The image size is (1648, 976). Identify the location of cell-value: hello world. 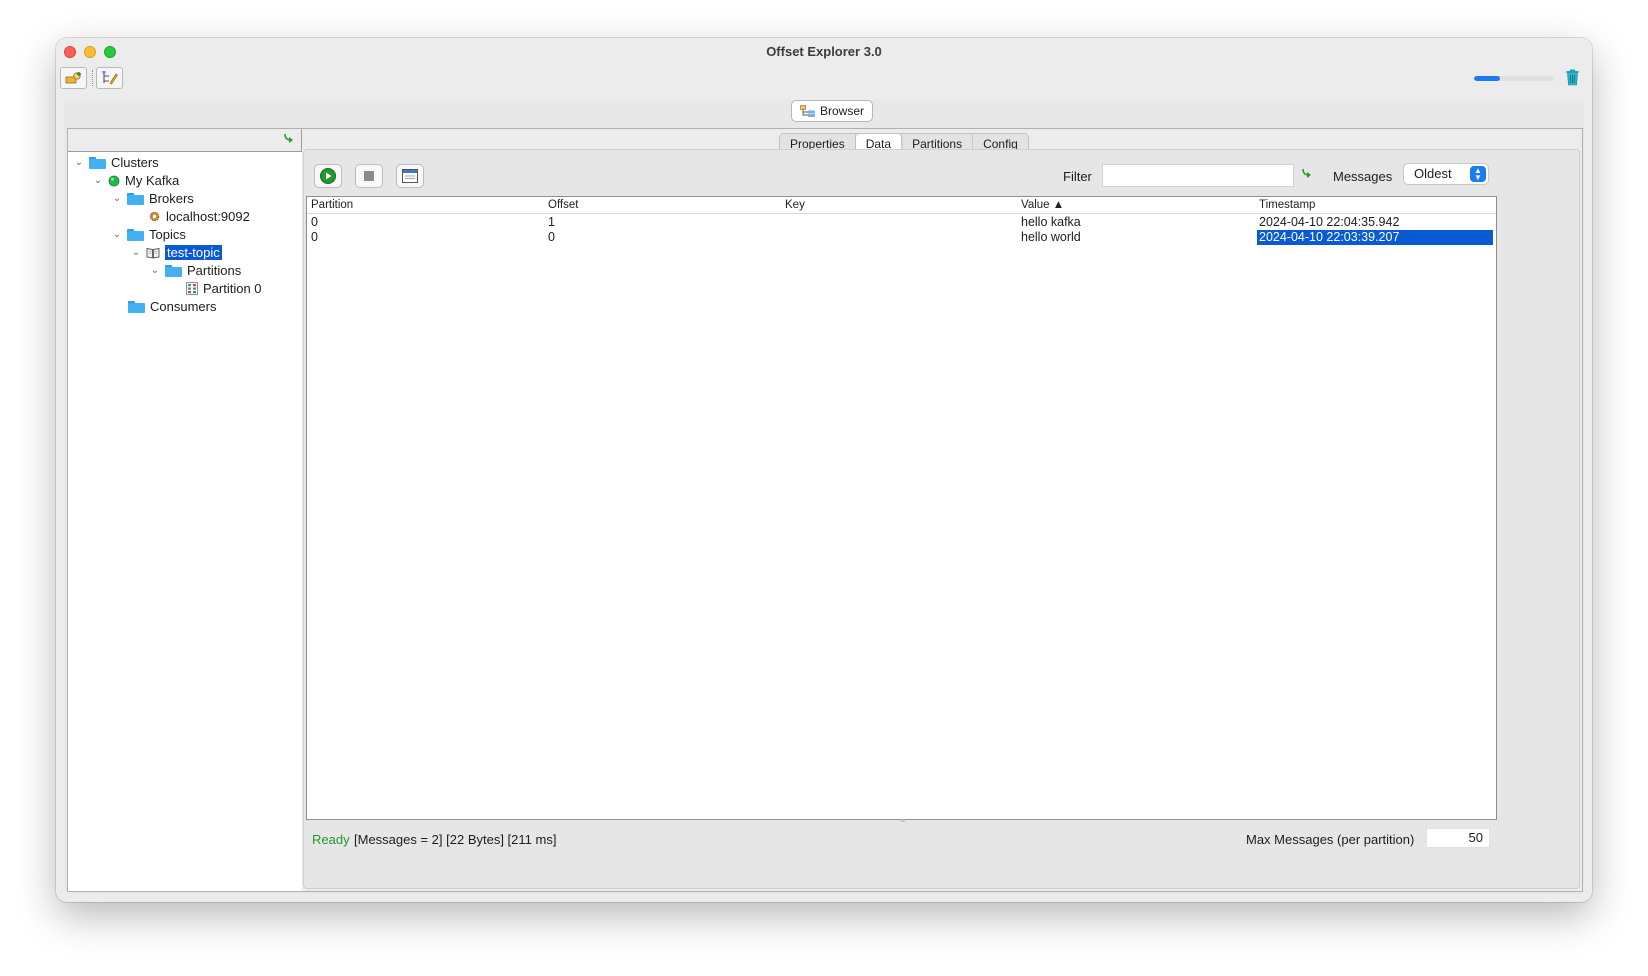
(1051, 237).